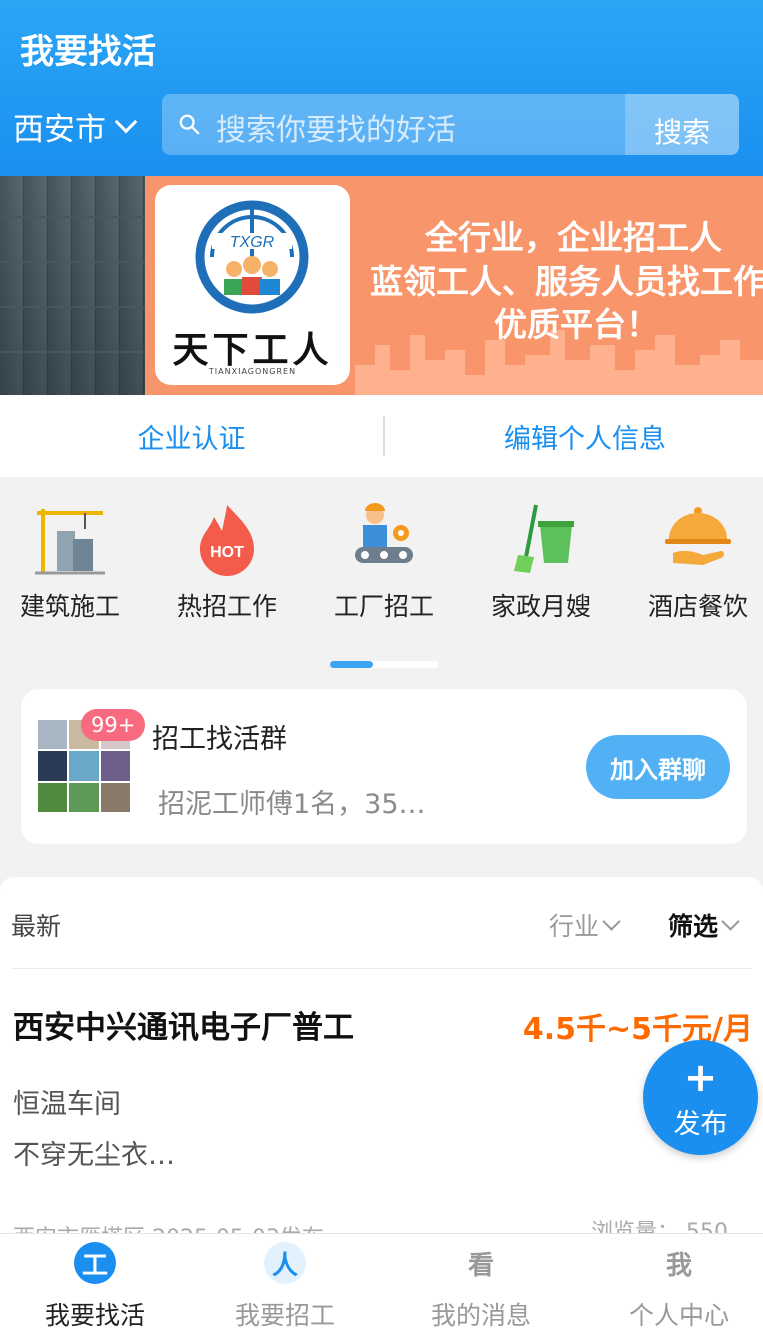  What do you see at coordinates (381, 1283) in the screenshot?
I see `bottom-tab-bar: 工 我要找活 人 我要招工 看 我的消息 我 个人中心` at bounding box center [381, 1283].